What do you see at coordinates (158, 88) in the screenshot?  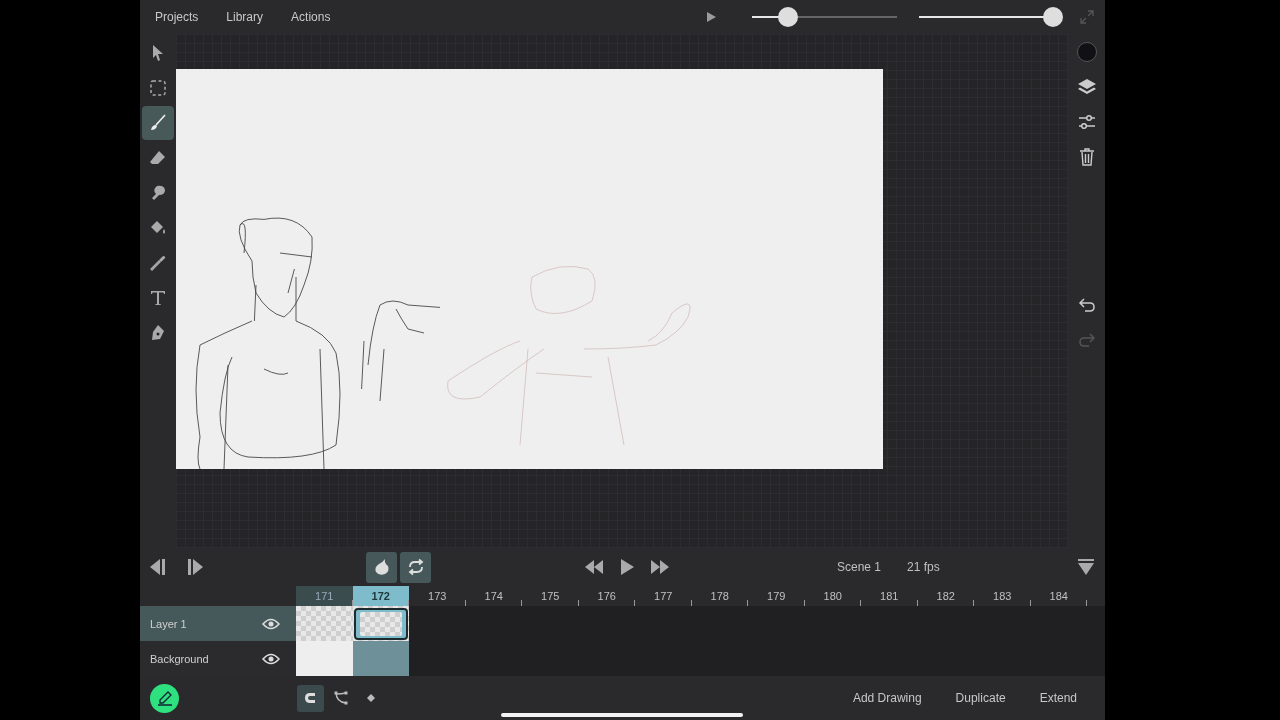 I see `selection-icon` at bounding box center [158, 88].